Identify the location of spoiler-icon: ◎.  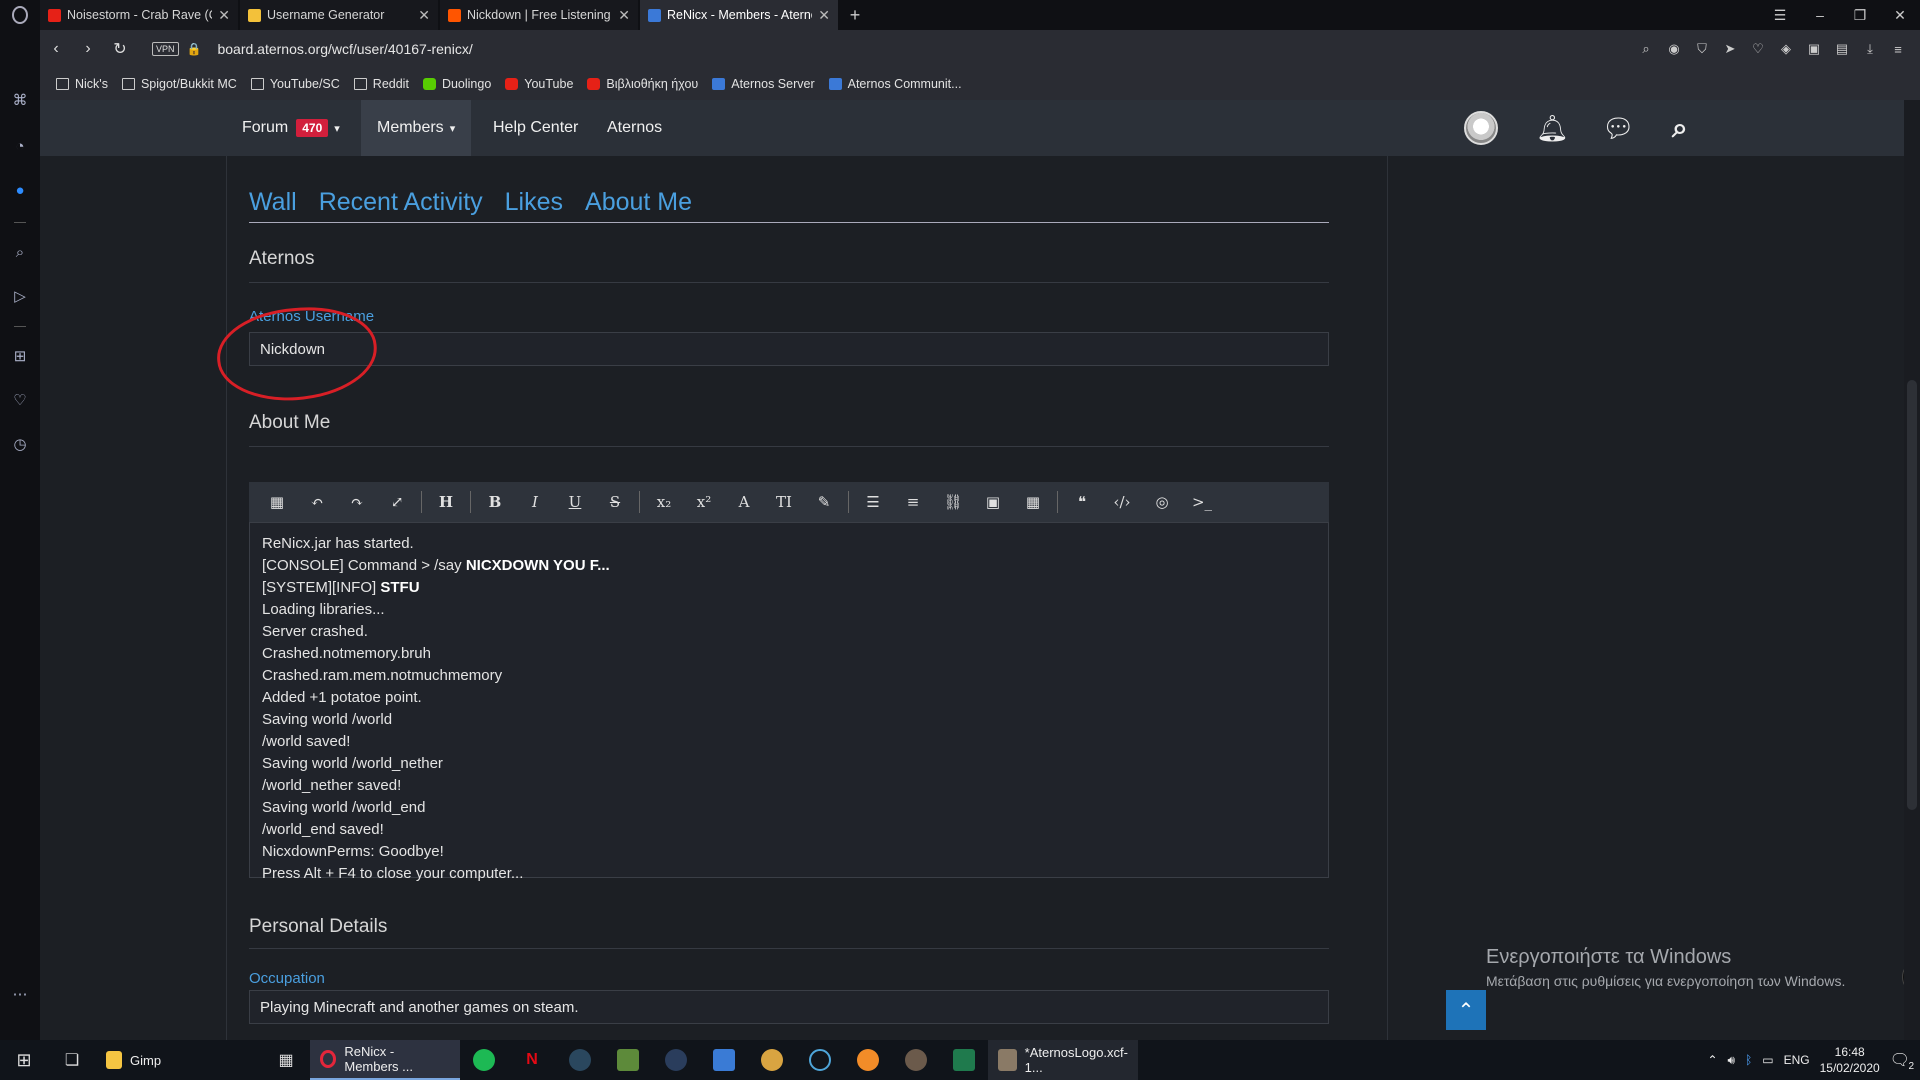
(1162, 502).